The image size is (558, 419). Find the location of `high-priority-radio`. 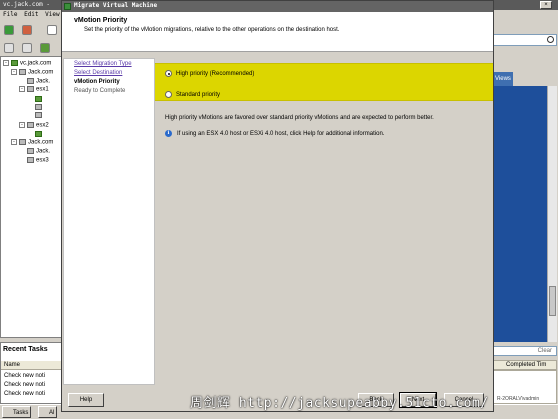

high-priority-radio is located at coordinates (168, 73).